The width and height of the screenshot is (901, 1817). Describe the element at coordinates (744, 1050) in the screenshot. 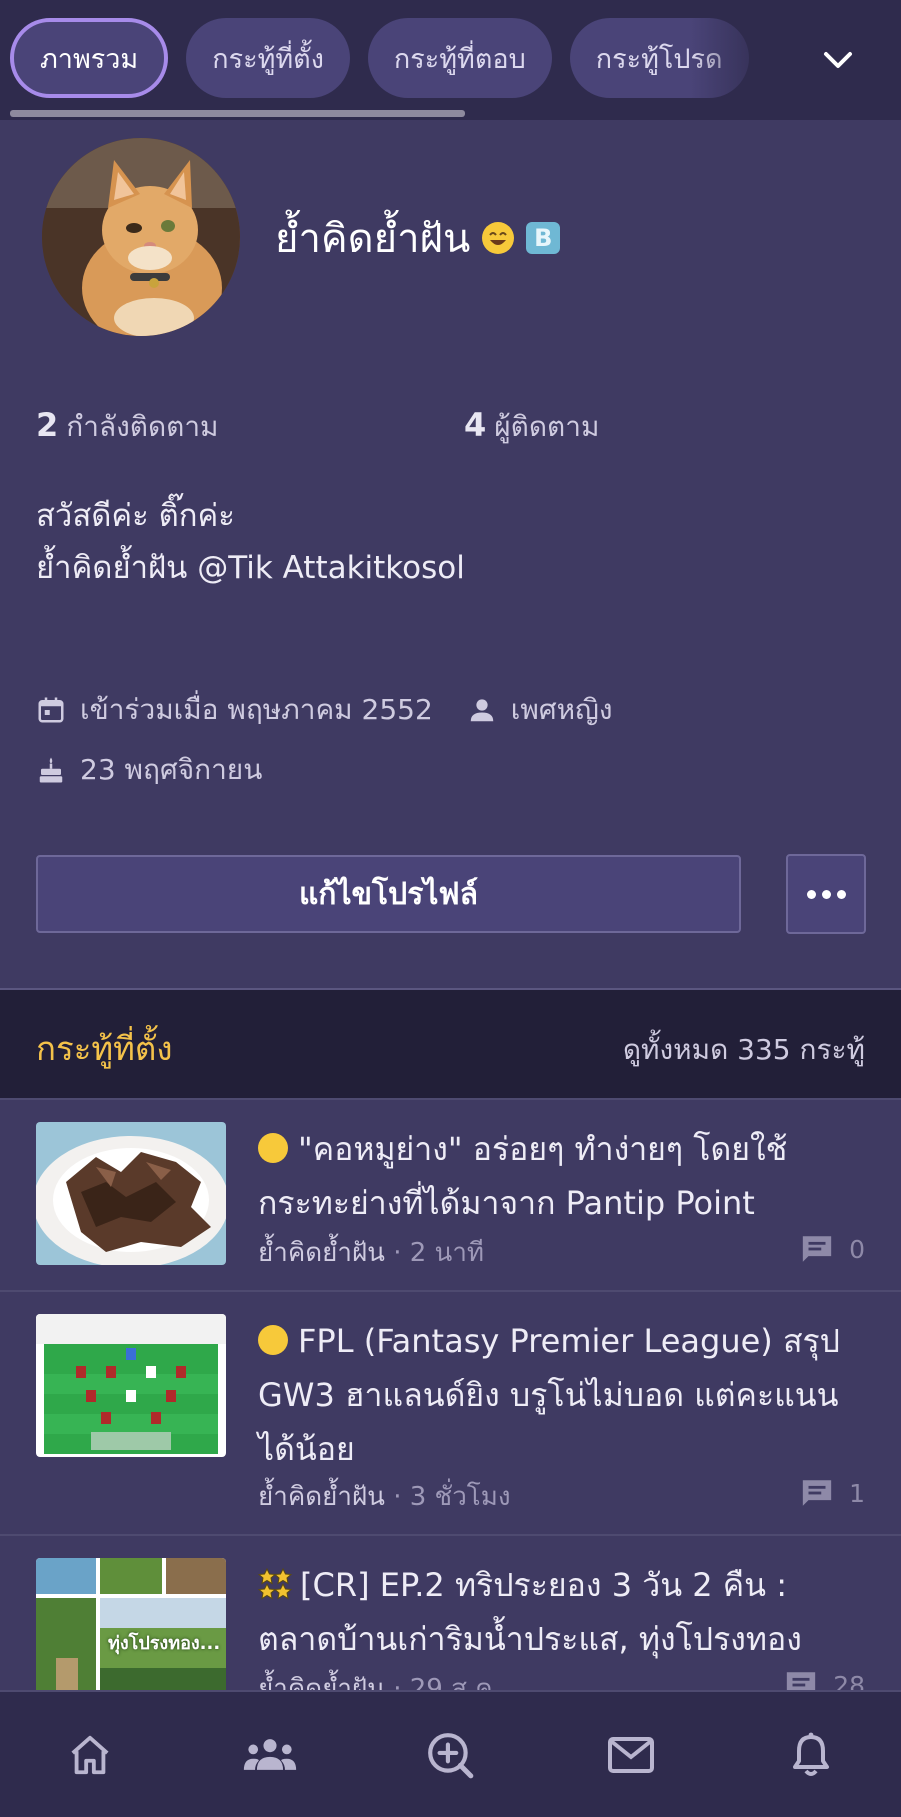

I see `view-all-topics-link: ดูทั้งหมด 335 กระทู้` at that location.